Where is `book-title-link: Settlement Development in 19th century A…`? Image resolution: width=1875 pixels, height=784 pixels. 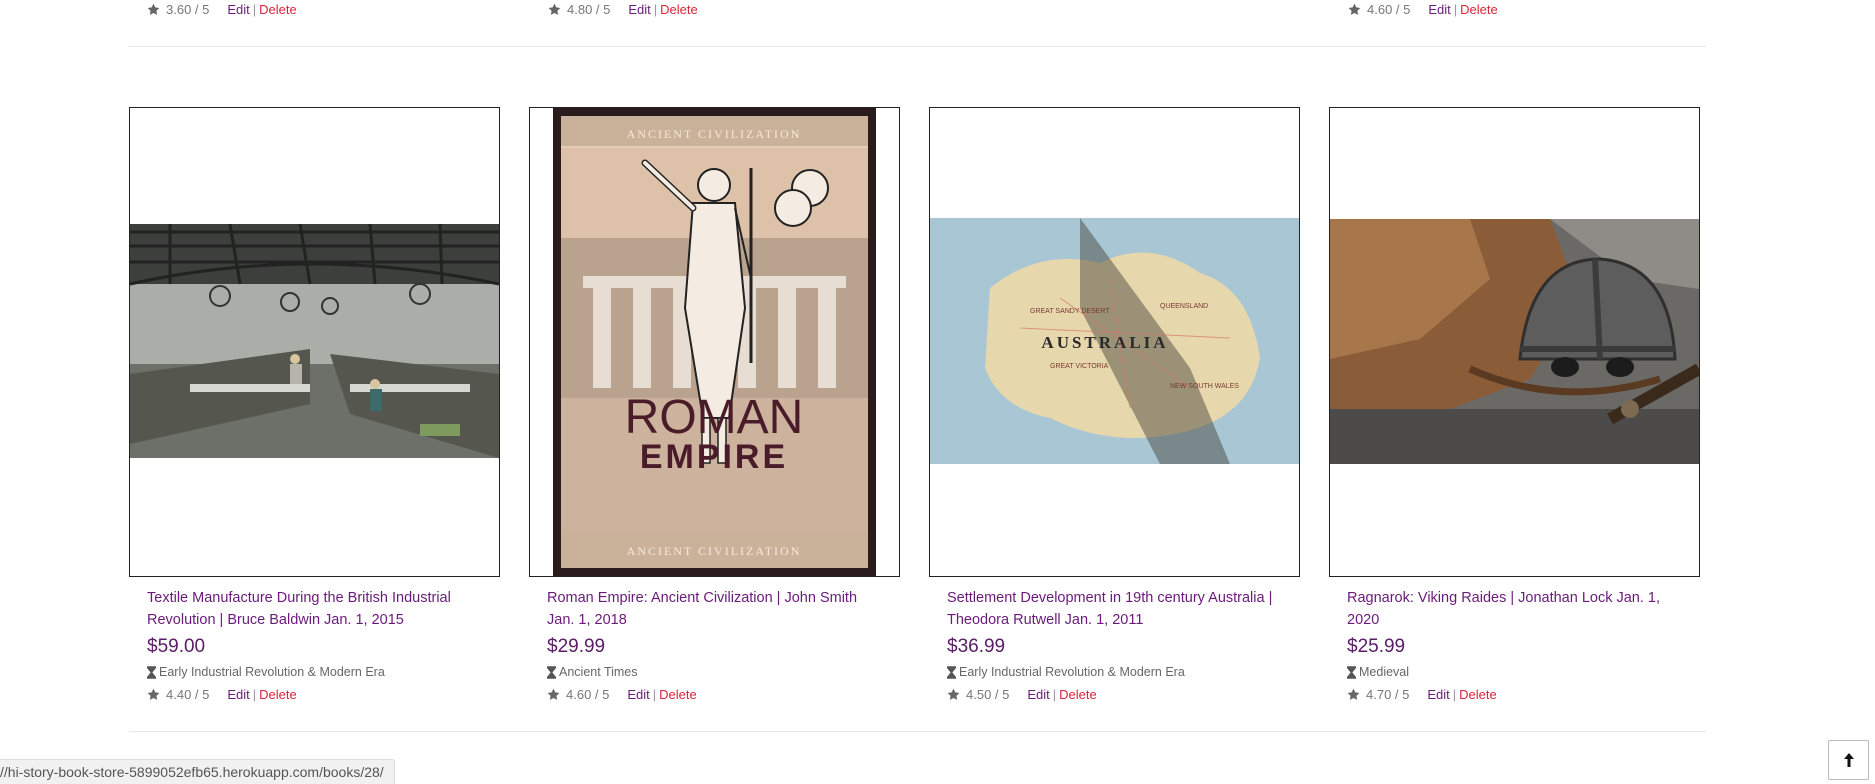
book-title-link: Settlement Development in 19th century A… is located at coordinates (1114, 609).